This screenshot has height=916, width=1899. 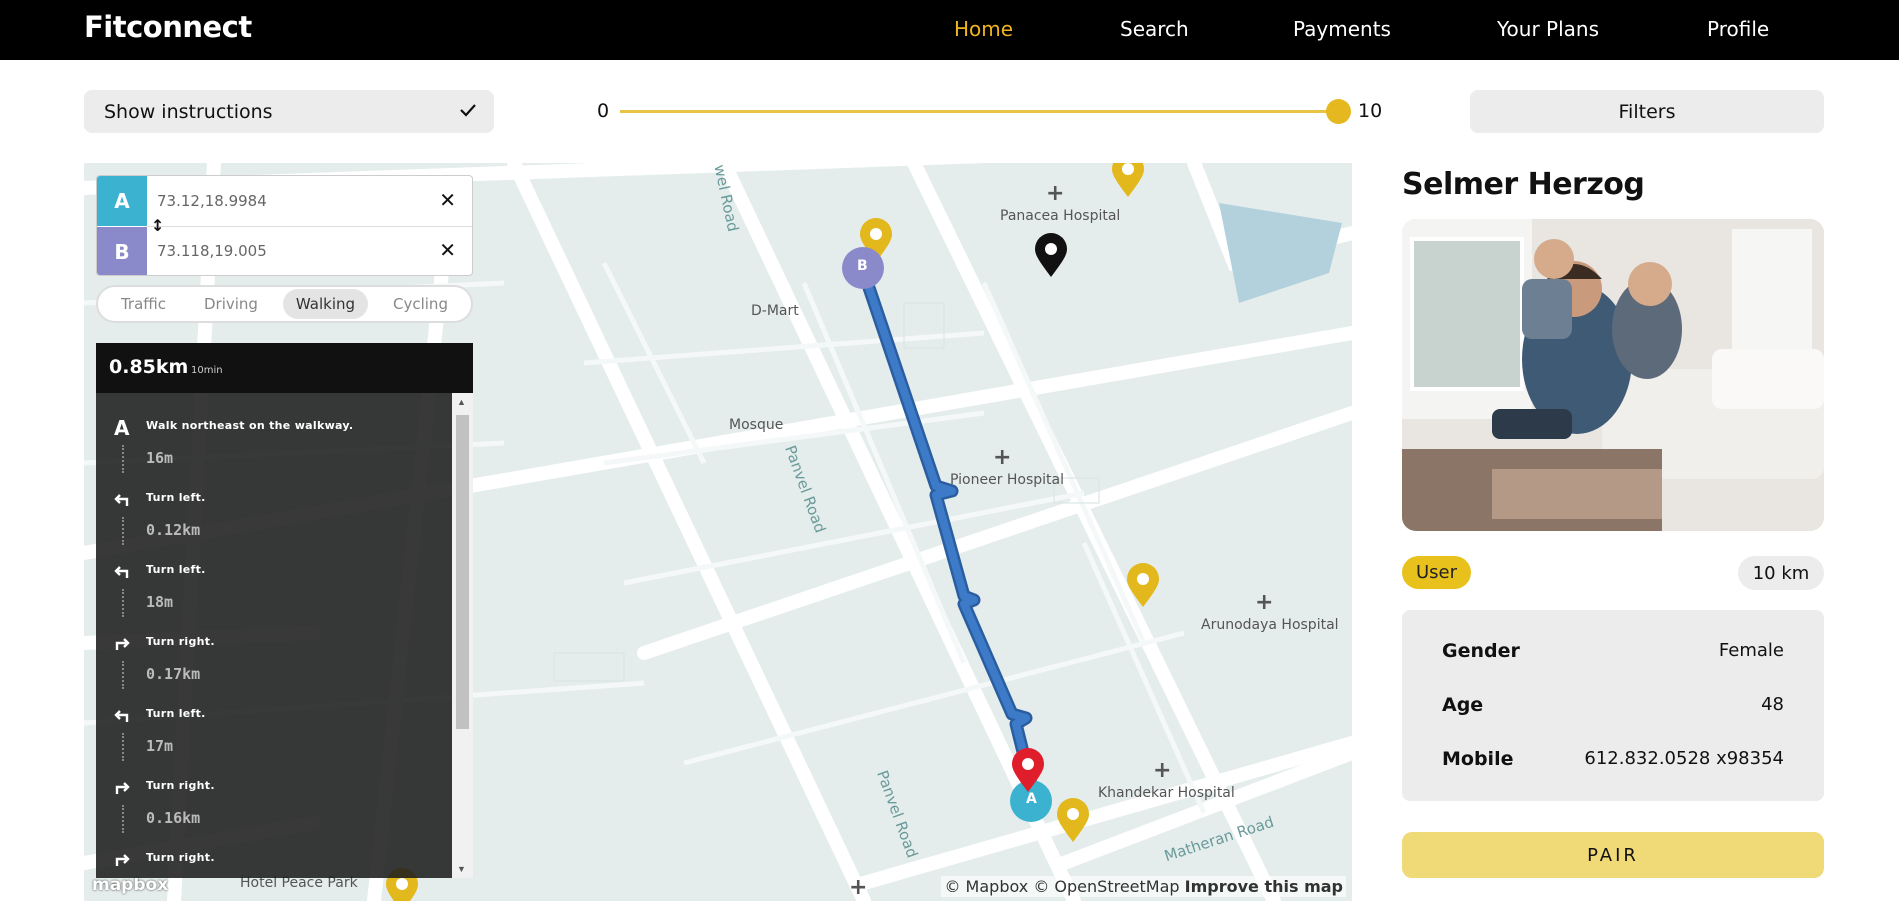 I want to click on tab-cycling: Cycling, so click(x=420, y=304).